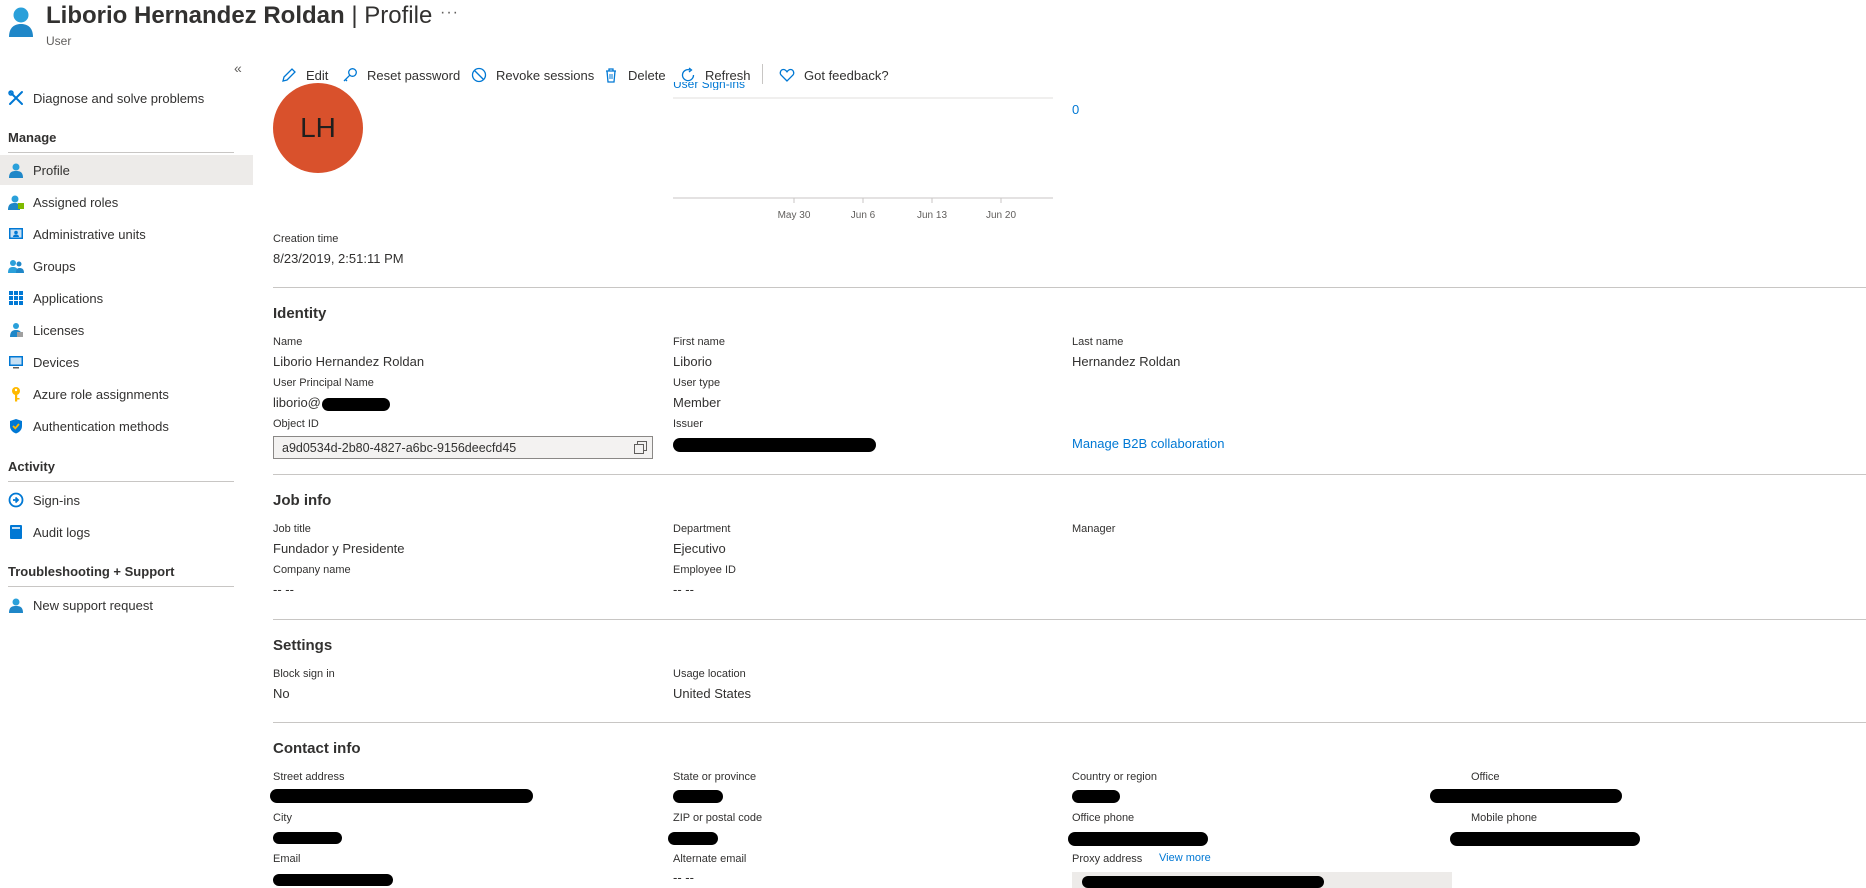 The image size is (1866, 888). Describe the element at coordinates (693, 361) in the screenshot. I see `first-name-value: Liborio` at that location.